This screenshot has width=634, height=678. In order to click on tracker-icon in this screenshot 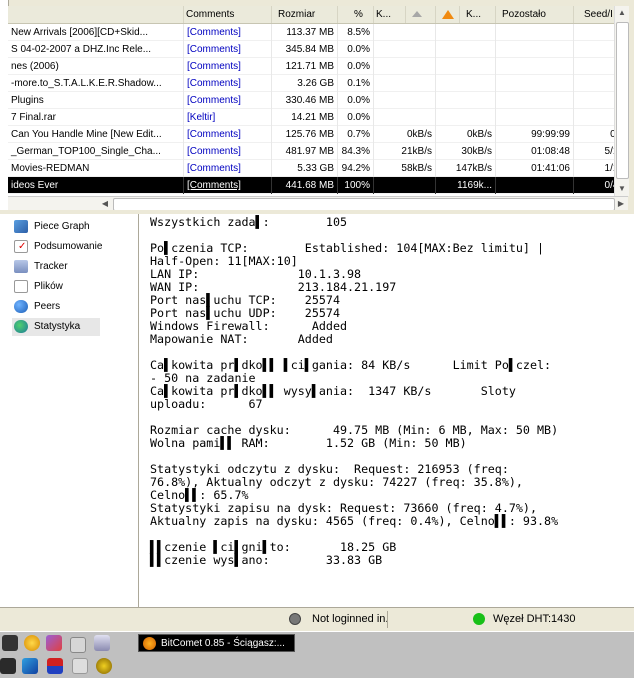, I will do `click(21, 266)`.